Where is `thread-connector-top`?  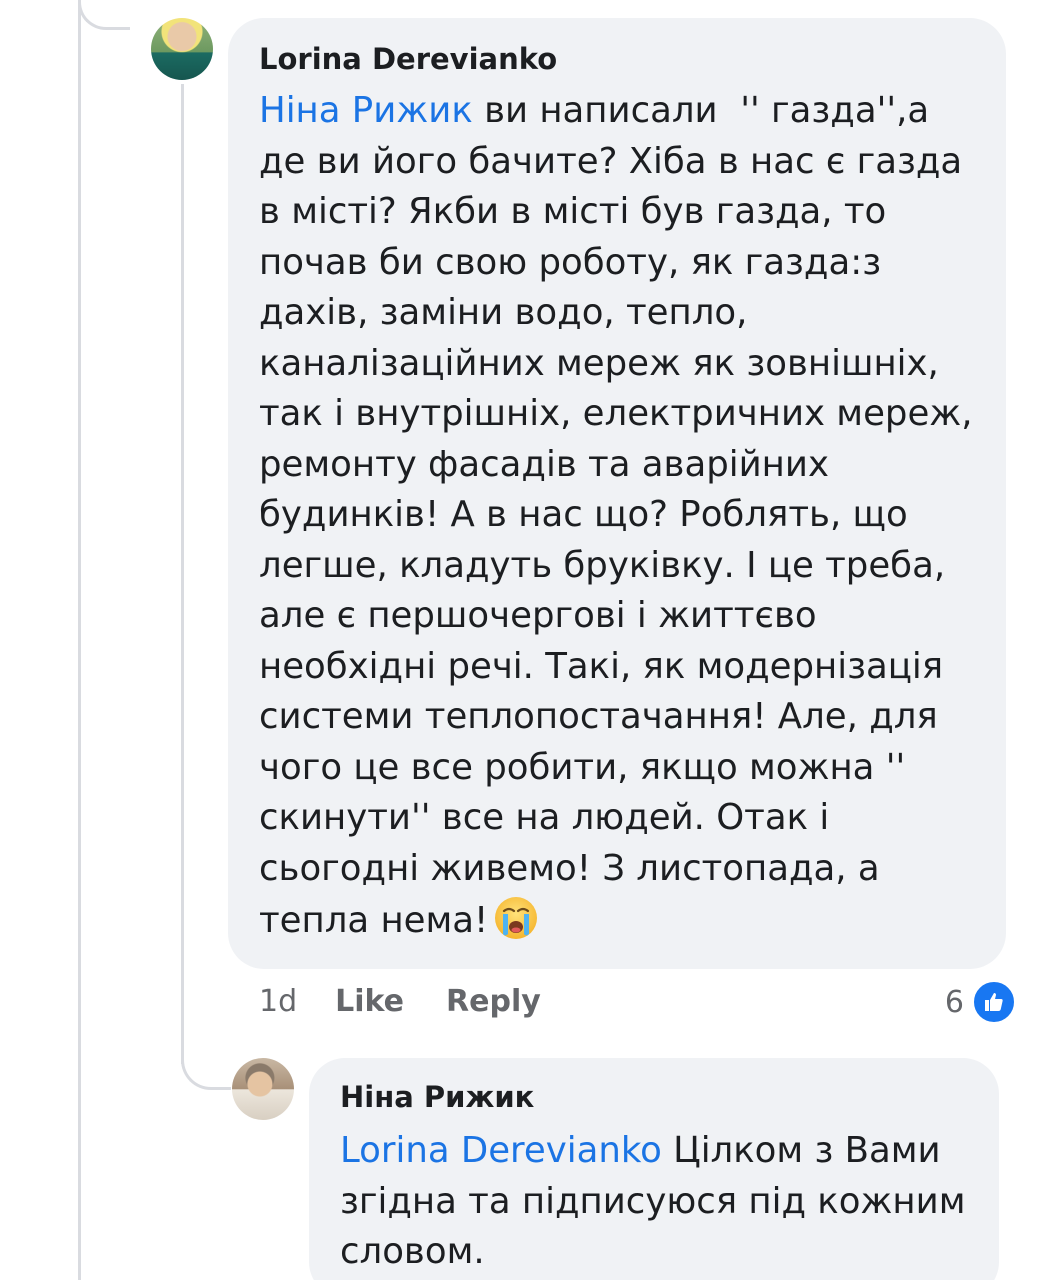 thread-connector-top is located at coordinates (104, 15).